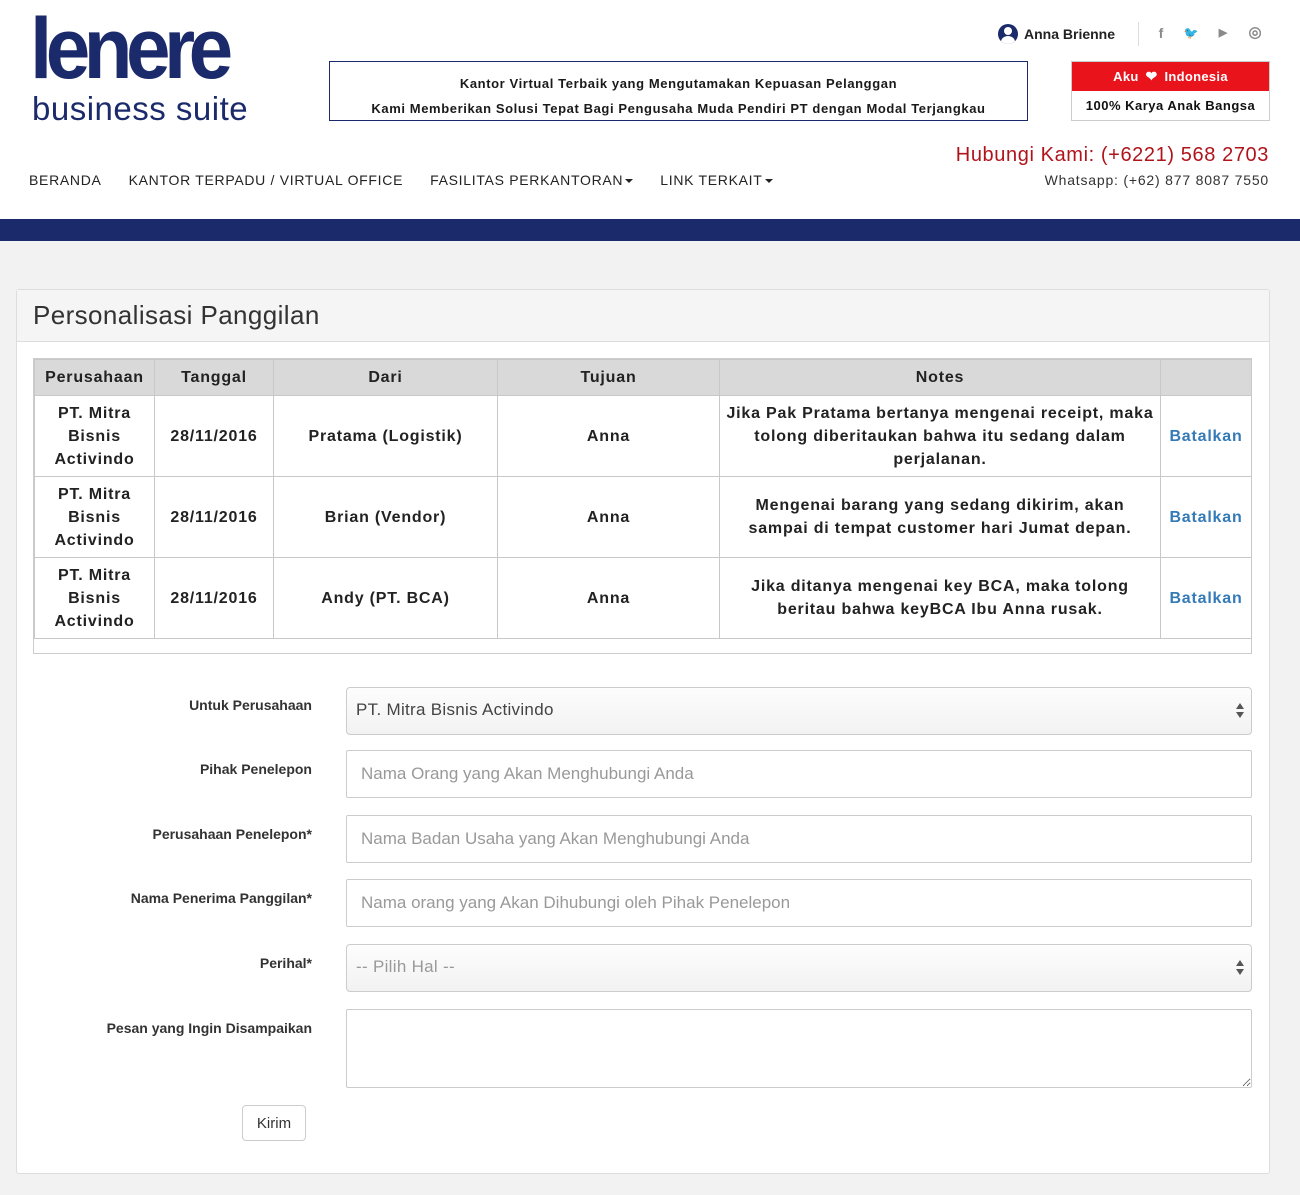  What do you see at coordinates (1151, 76) in the screenshot?
I see `heart-icon: ❤` at bounding box center [1151, 76].